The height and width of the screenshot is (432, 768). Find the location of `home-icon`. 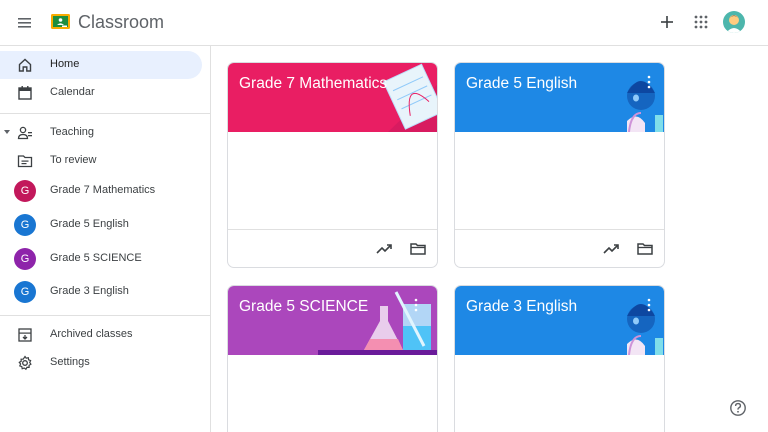

home-icon is located at coordinates (25, 65).